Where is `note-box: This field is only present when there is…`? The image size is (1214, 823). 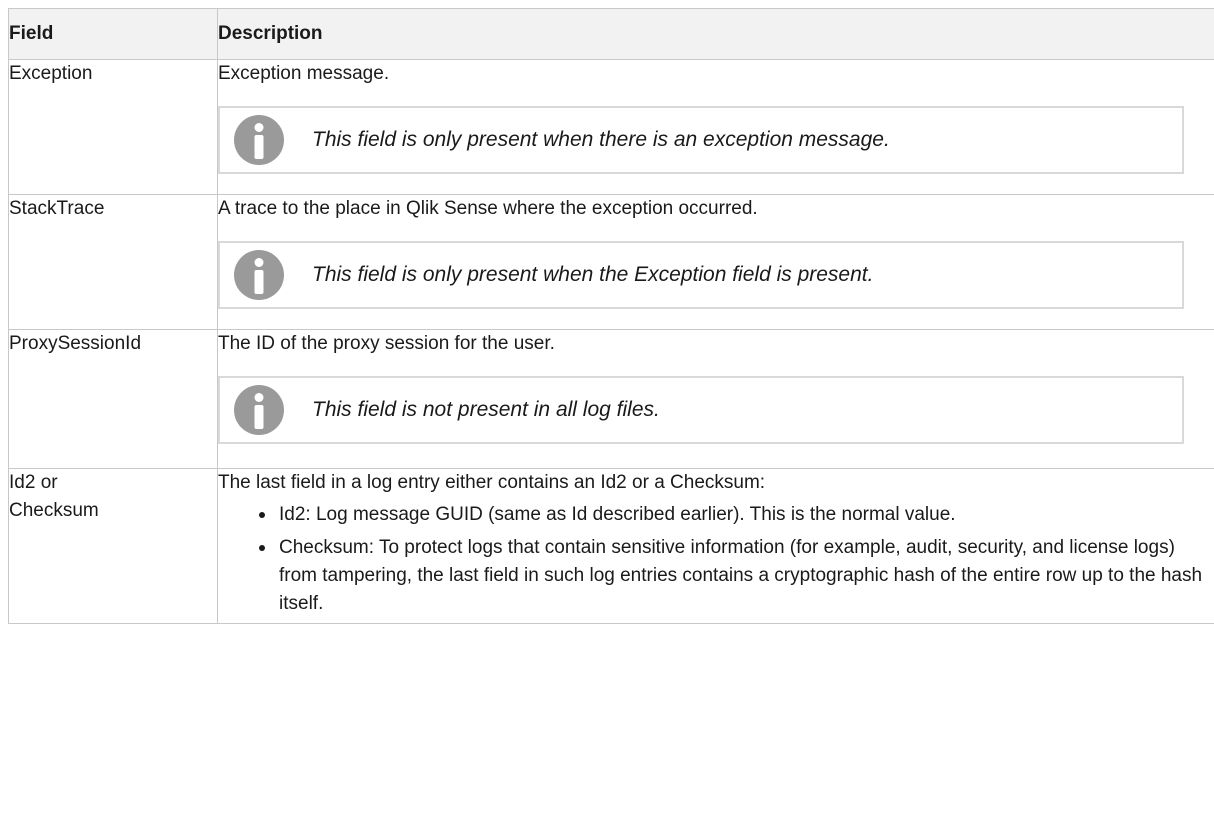 note-box: This field is only present when there is… is located at coordinates (701, 140).